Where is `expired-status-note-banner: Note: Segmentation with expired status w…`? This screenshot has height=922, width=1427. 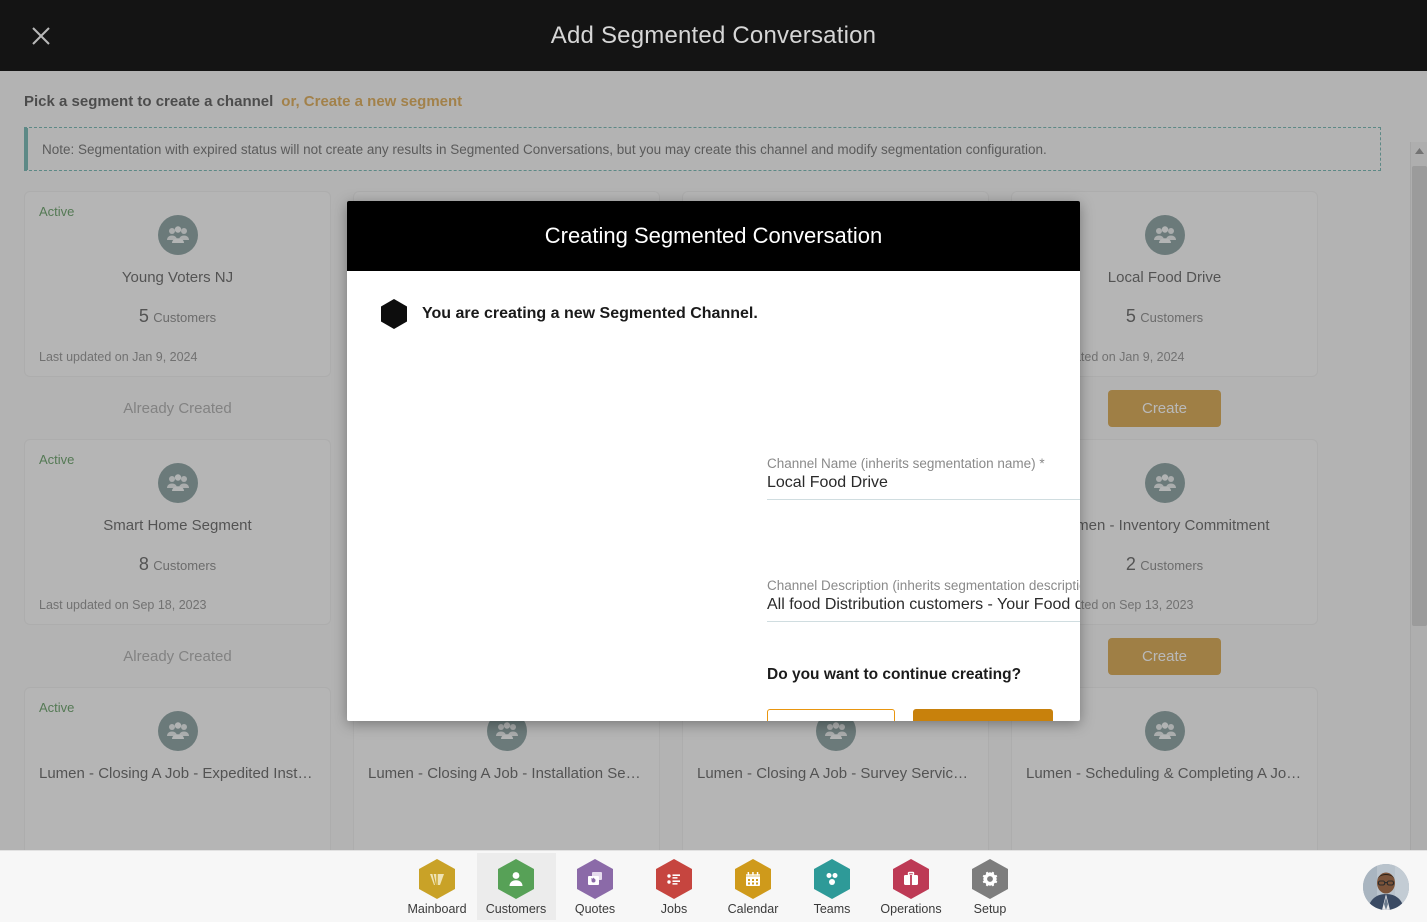 expired-status-note-banner: Note: Segmentation with expired status w… is located at coordinates (702, 149).